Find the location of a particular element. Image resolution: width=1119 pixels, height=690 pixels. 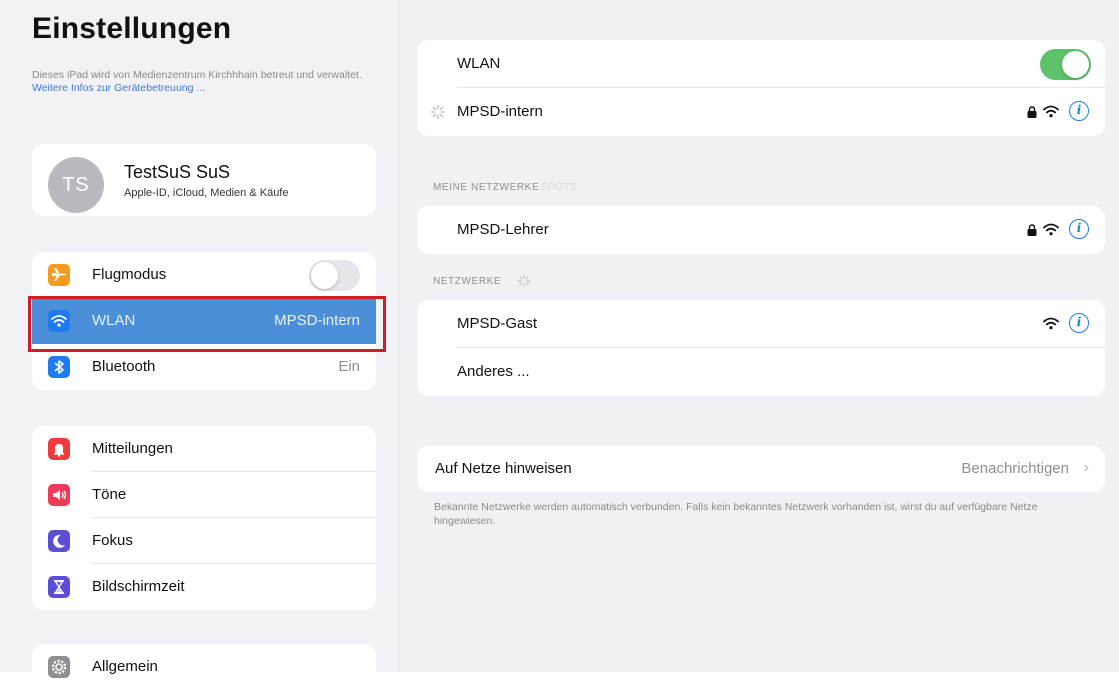

airplane-mode-toggle is located at coordinates (334, 275).